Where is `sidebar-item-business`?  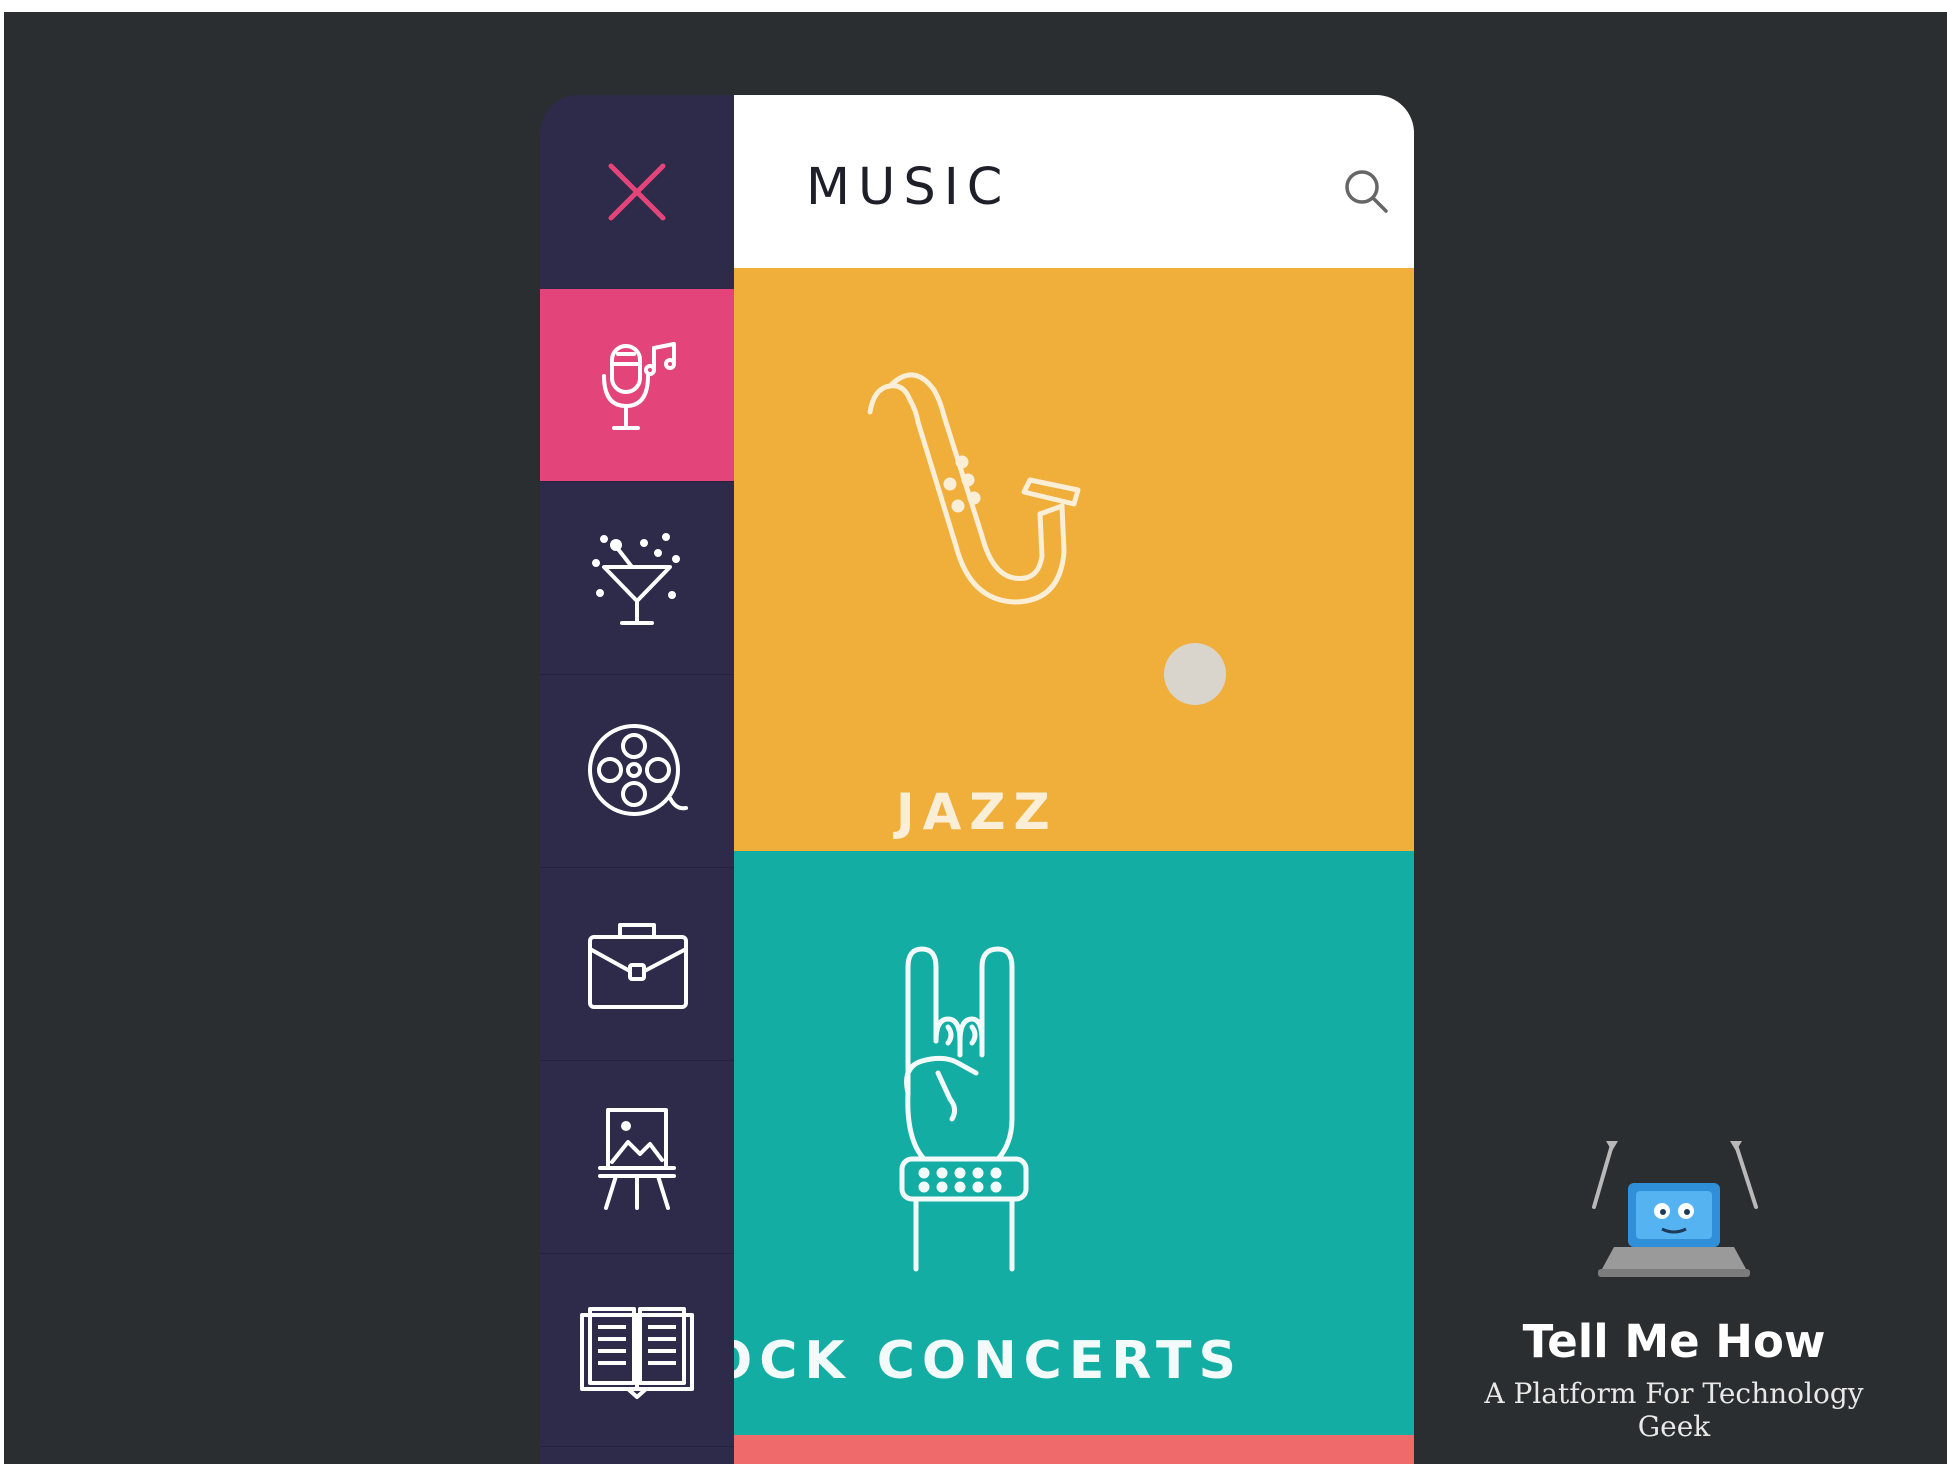
sidebar-item-business is located at coordinates (637, 964).